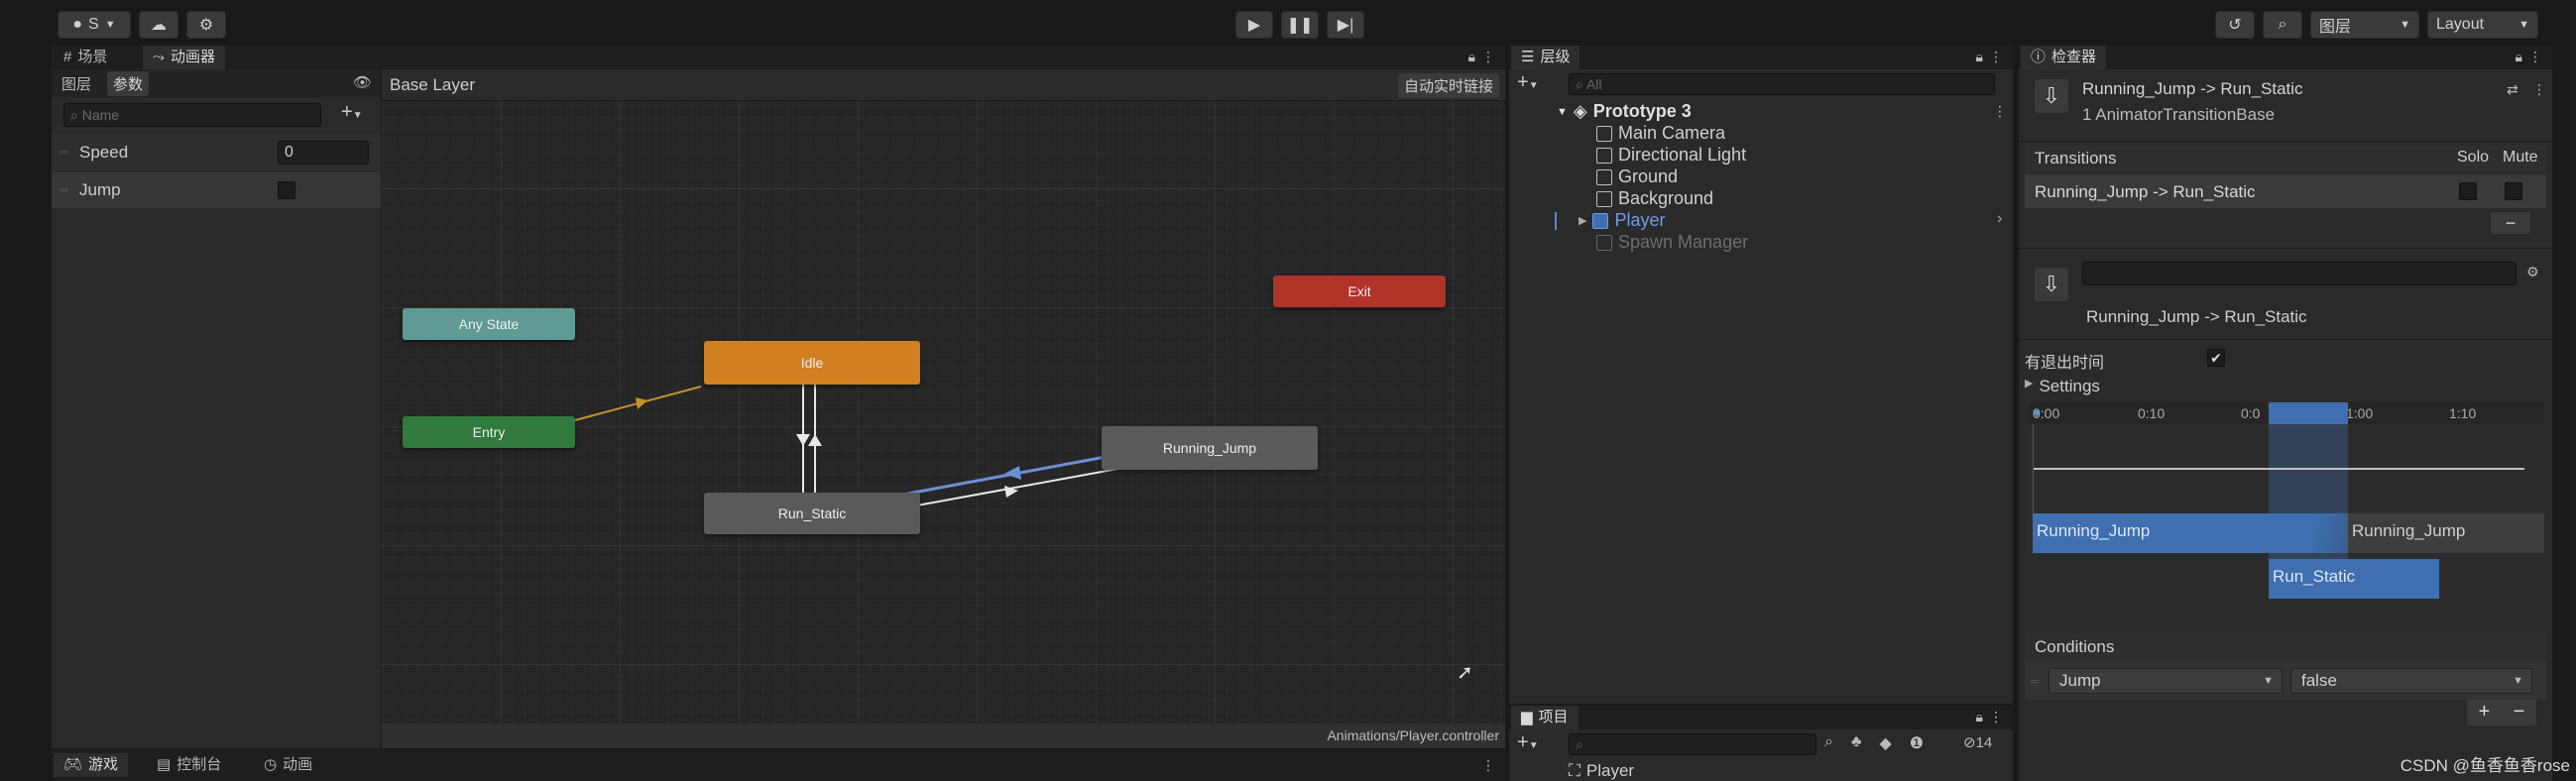 This screenshot has height=781, width=2576. Describe the element at coordinates (185, 58) in the screenshot. I see `tab-animator: ⤳ 动画器` at that location.